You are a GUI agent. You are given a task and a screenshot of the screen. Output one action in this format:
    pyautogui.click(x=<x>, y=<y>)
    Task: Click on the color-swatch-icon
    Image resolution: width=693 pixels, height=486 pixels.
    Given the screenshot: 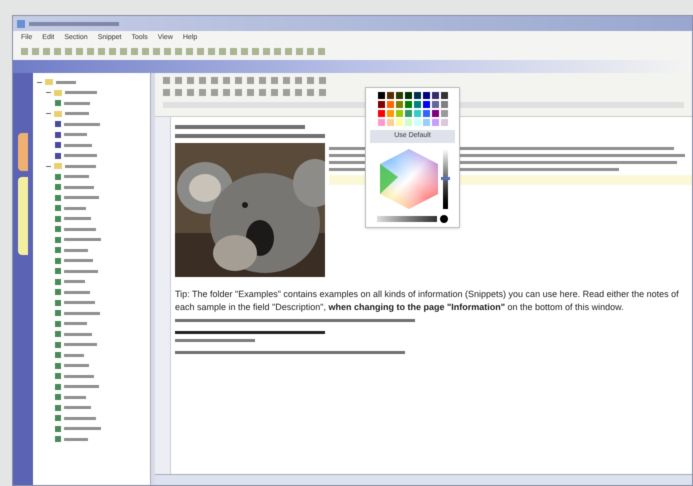 What is the action you would take?
    pyautogui.click(x=444, y=218)
    